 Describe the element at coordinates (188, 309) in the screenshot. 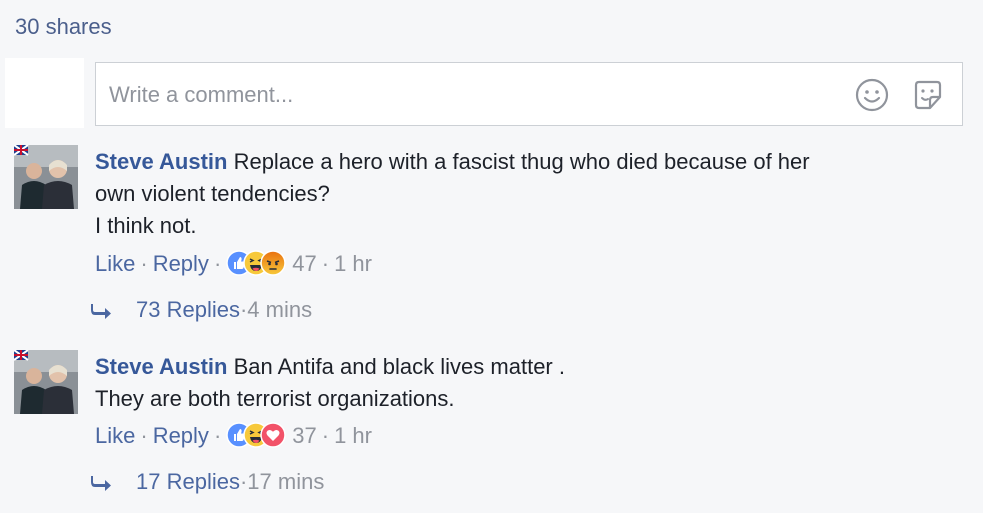

I see `replies-count: 73 Replies` at that location.